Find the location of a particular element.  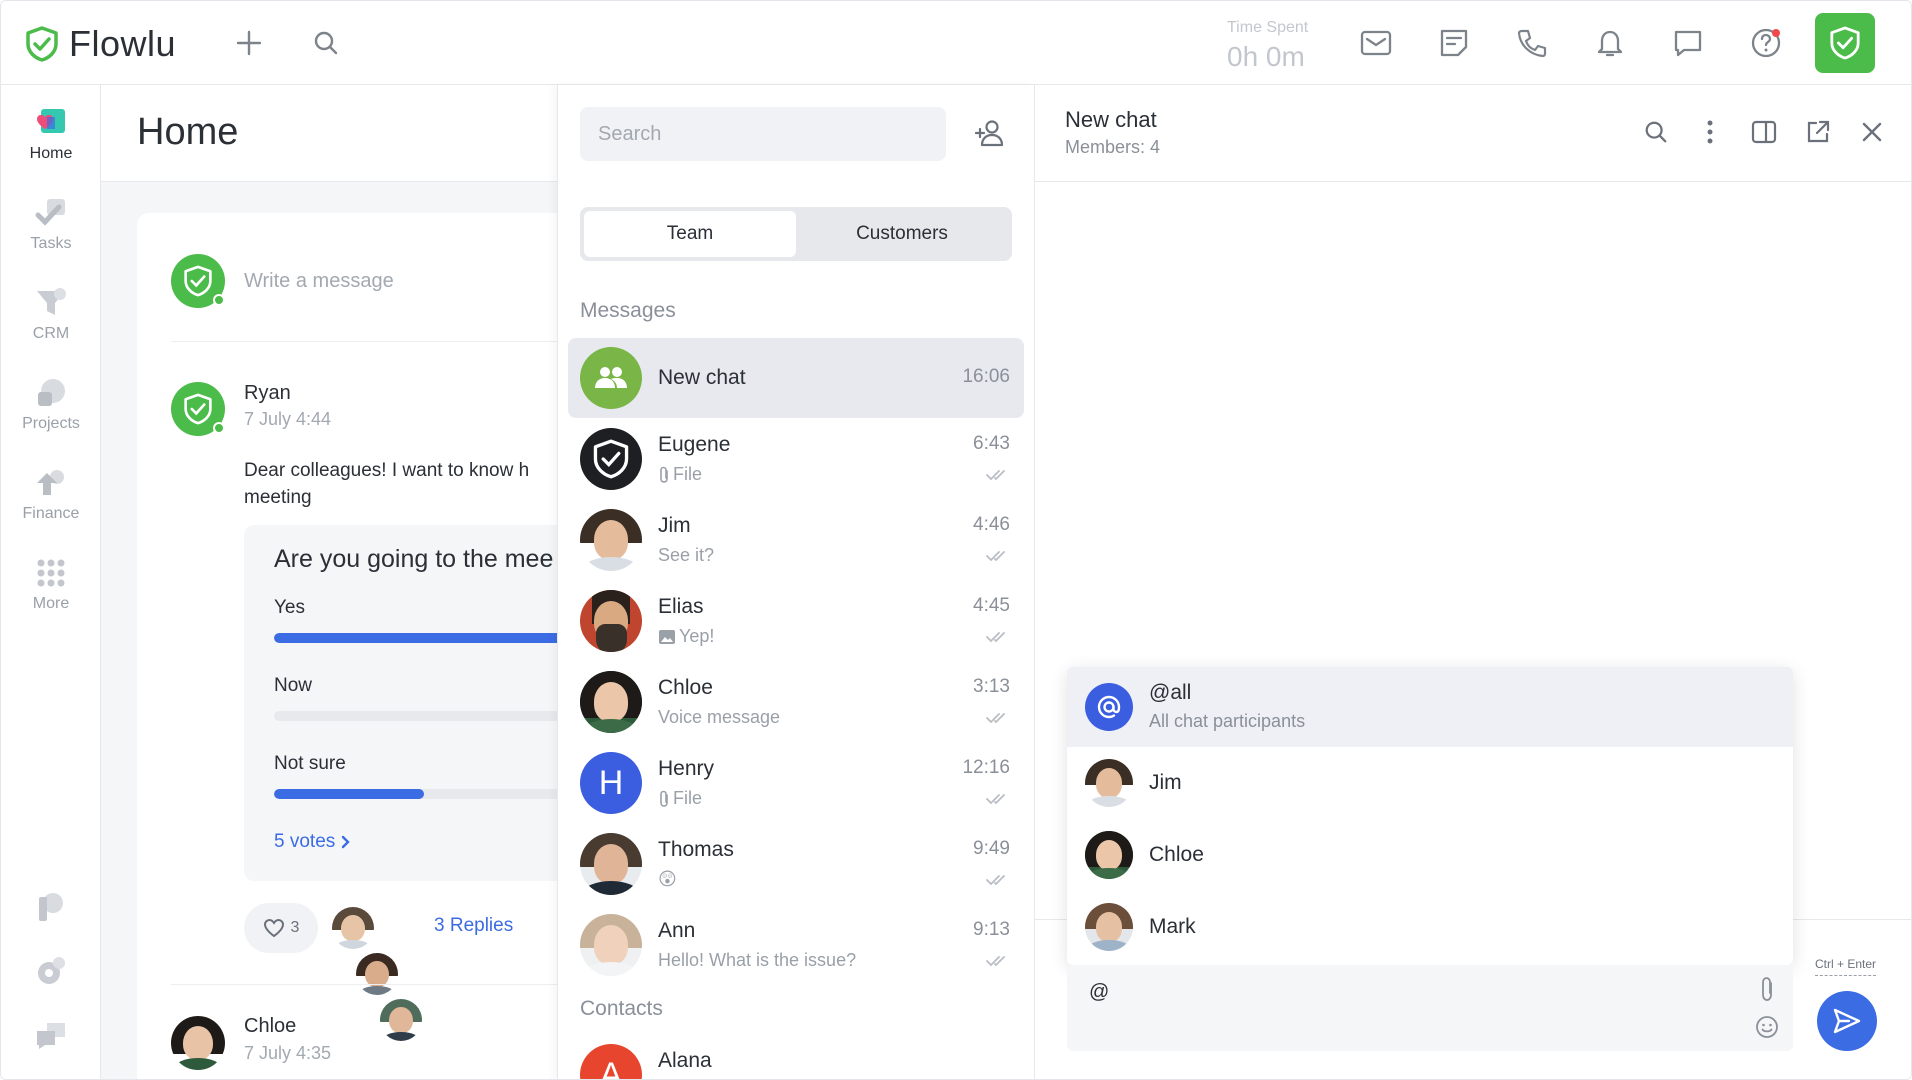

poll-option: Not sure is located at coordinates (310, 764).